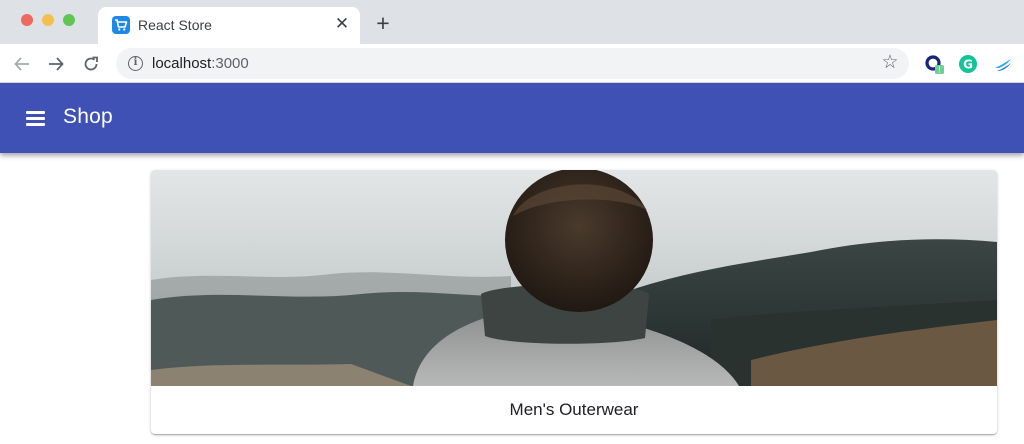 The width and height of the screenshot is (1024, 444). Describe the element at coordinates (342, 24) in the screenshot. I see `tab-close-icon: ✕` at that location.